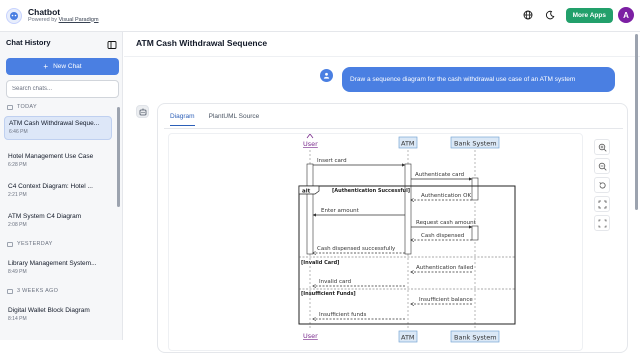 This screenshot has height=353, width=640. What do you see at coordinates (182, 119) in the screenshot?
I see `tab-diagram: Diagram` at bounding box center [182, 119].